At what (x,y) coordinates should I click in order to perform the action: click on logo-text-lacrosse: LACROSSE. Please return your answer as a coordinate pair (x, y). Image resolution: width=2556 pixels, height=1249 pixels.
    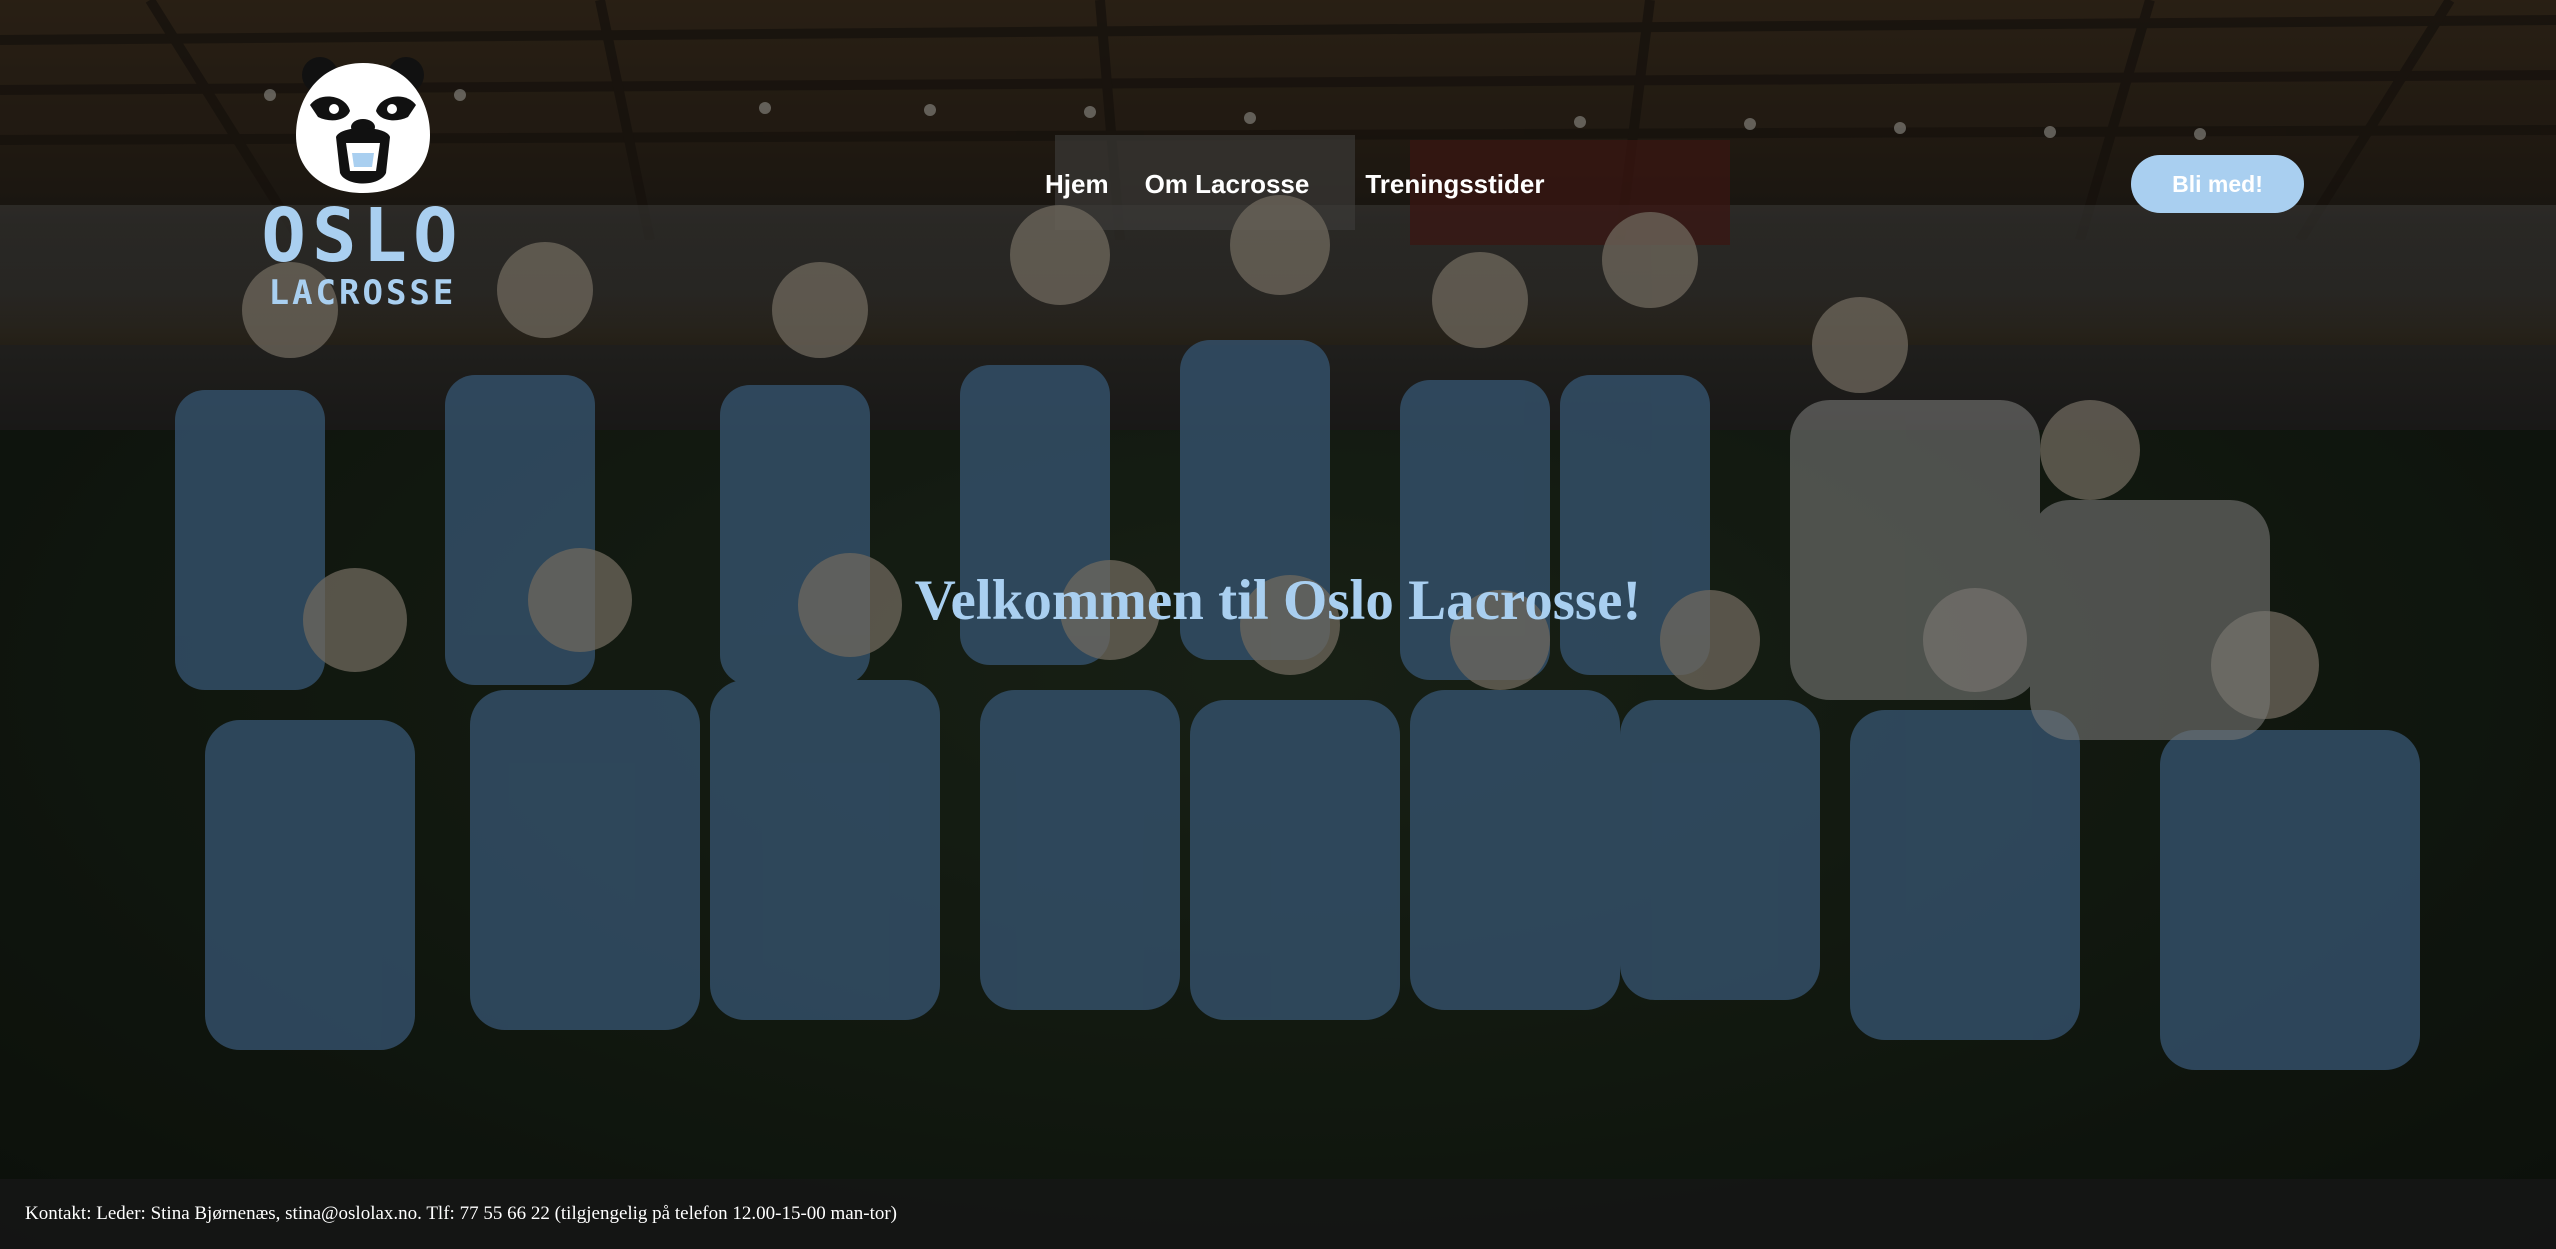
    Looking at the image, I should click on (362, 293).